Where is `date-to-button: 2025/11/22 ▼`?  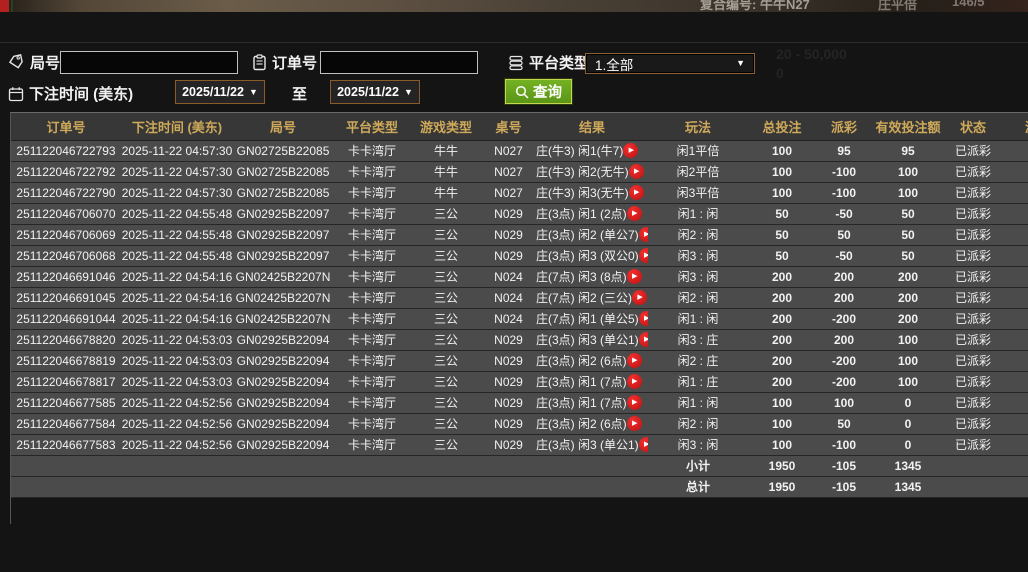
date-to-button: 2025/11/22 ▼ is located at coordinates (375, 92).